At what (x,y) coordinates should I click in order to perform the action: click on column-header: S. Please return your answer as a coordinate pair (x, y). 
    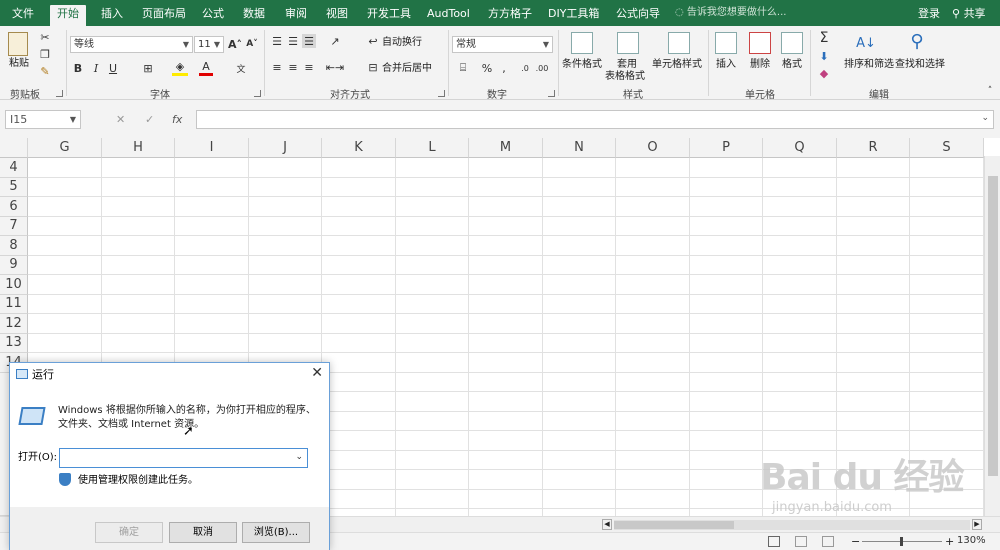
    Looking at the image, I should click on (947, 148).